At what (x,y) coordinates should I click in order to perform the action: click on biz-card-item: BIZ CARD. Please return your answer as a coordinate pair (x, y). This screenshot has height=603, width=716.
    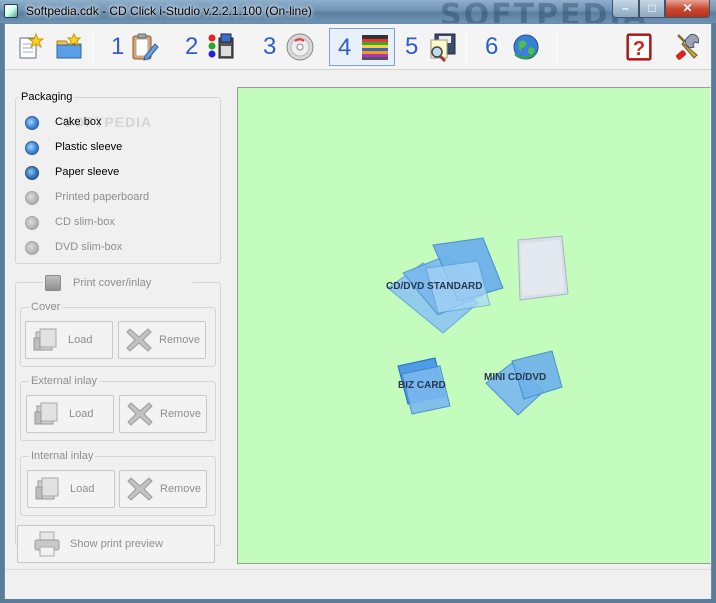
    Looking at the image, I should click on (430, 386).